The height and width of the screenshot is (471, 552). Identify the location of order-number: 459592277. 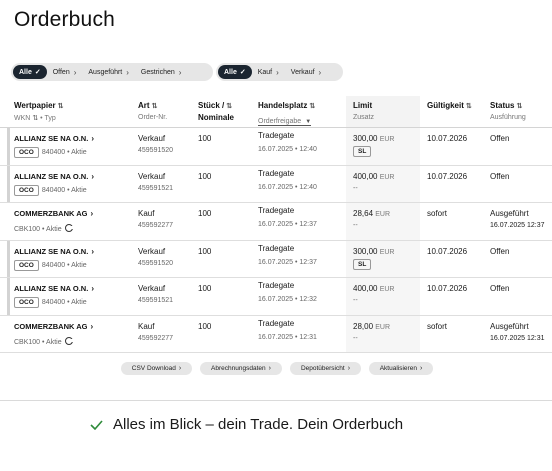
(156, 338).